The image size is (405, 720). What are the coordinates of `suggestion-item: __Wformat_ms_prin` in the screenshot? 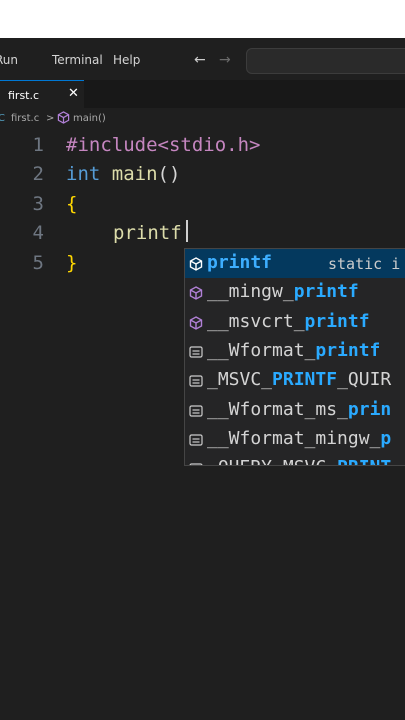 It's located at (295, 410).